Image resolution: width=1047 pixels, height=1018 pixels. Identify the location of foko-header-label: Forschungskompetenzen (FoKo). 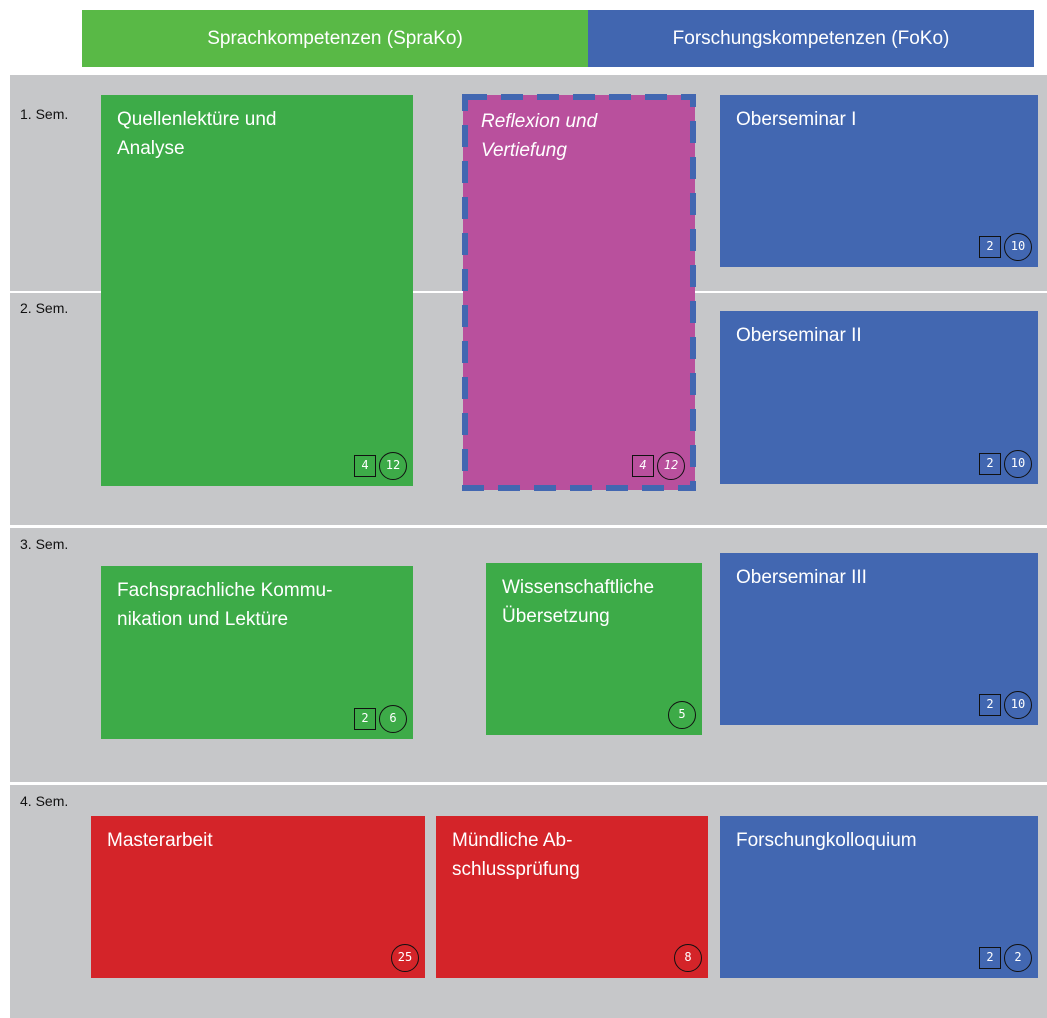
(811, 38).